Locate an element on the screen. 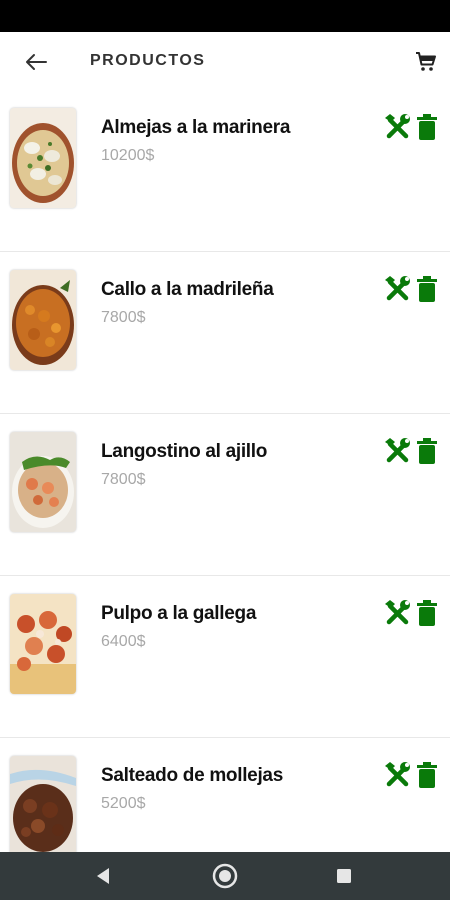 The height and width of the screenshot is (900, 450). status-bar is located at coordinates (225, 16).